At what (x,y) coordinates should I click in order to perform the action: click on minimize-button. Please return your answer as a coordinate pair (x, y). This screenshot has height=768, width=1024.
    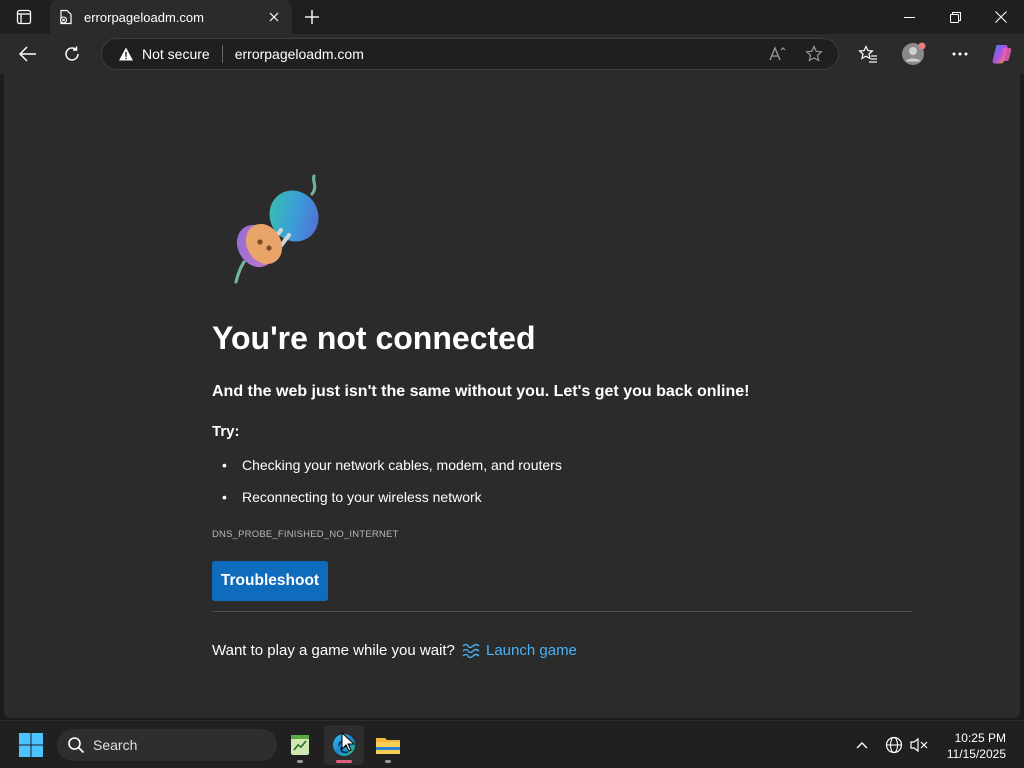
    Looking at the image, I should click on (909, 17).